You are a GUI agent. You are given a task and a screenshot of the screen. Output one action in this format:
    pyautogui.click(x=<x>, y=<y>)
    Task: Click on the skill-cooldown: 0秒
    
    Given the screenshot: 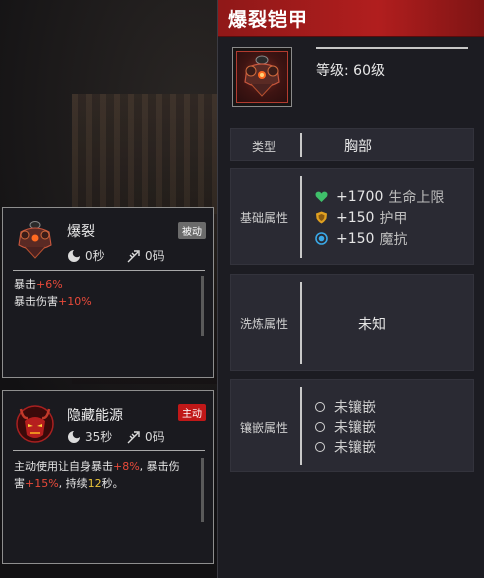 What is the action you would take?
    pyautogui.click(x=86, y=255)
    